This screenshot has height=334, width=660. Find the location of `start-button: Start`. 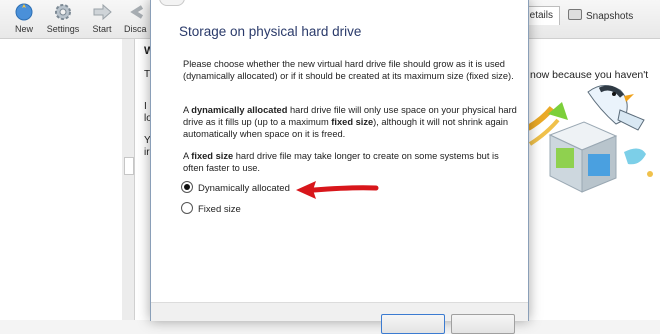

start-button: Start is located at coordinates (102, 19).